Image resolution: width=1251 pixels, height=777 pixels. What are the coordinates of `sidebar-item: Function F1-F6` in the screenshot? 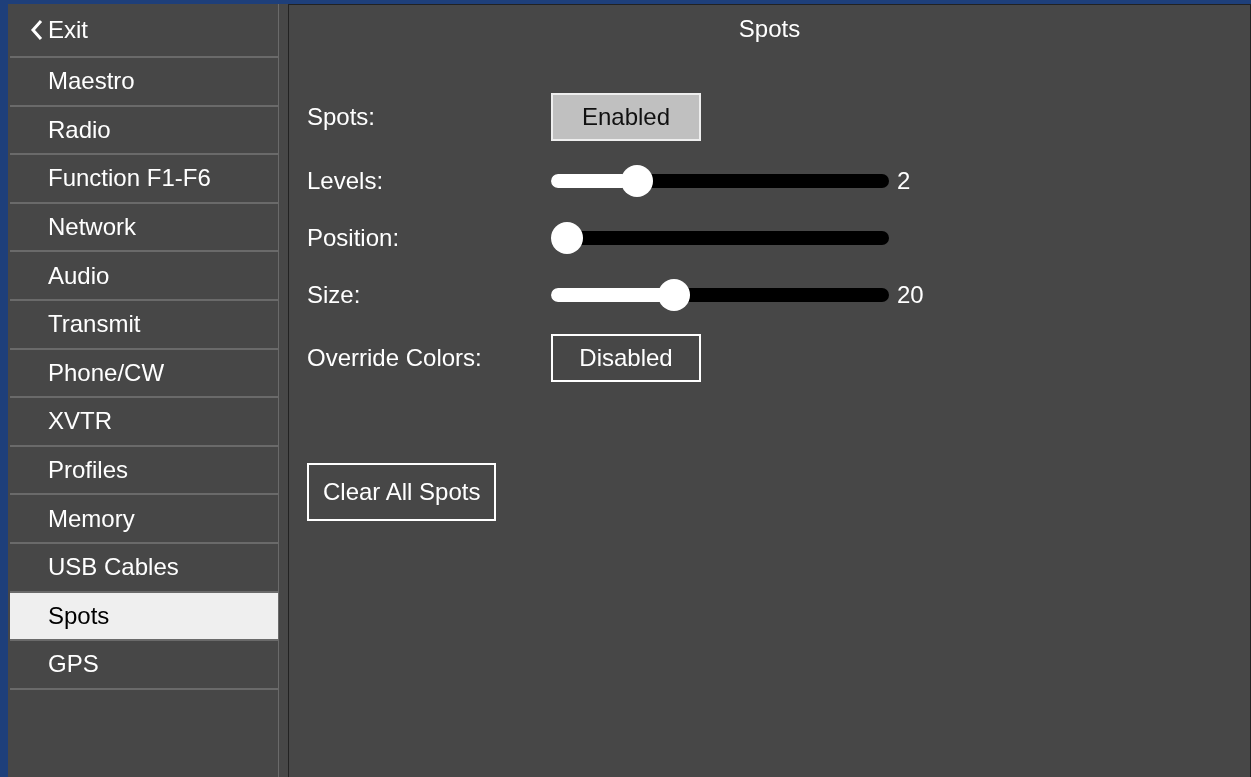 It's located at (144, 179).